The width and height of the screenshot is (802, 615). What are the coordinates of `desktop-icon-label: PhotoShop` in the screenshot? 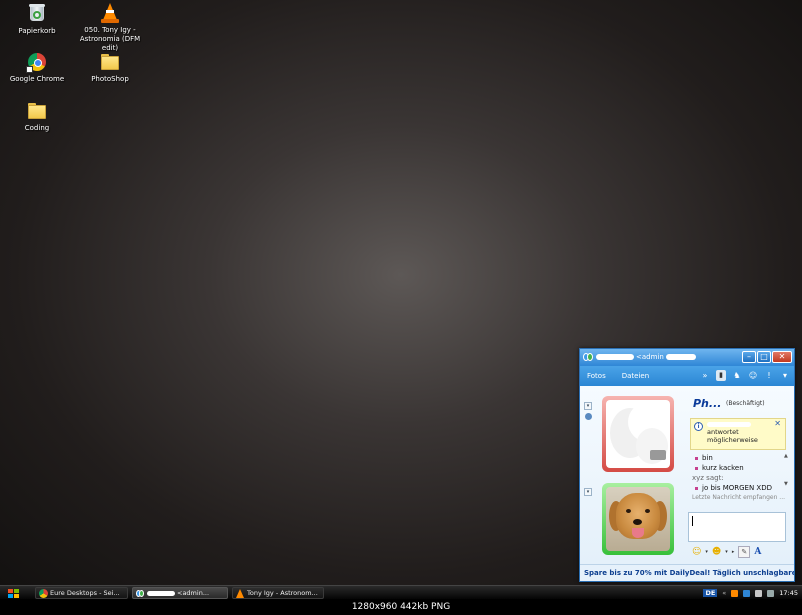 It's located at (110, 79).